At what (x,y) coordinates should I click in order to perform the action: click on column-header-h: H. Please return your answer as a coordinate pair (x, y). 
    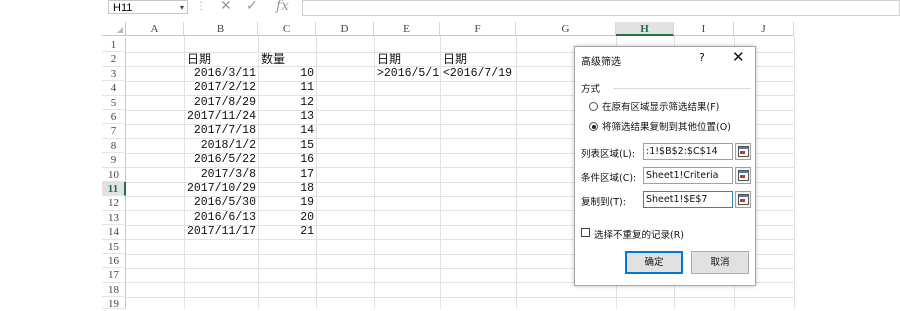
    Looking at the image, I should click on (645, 29).